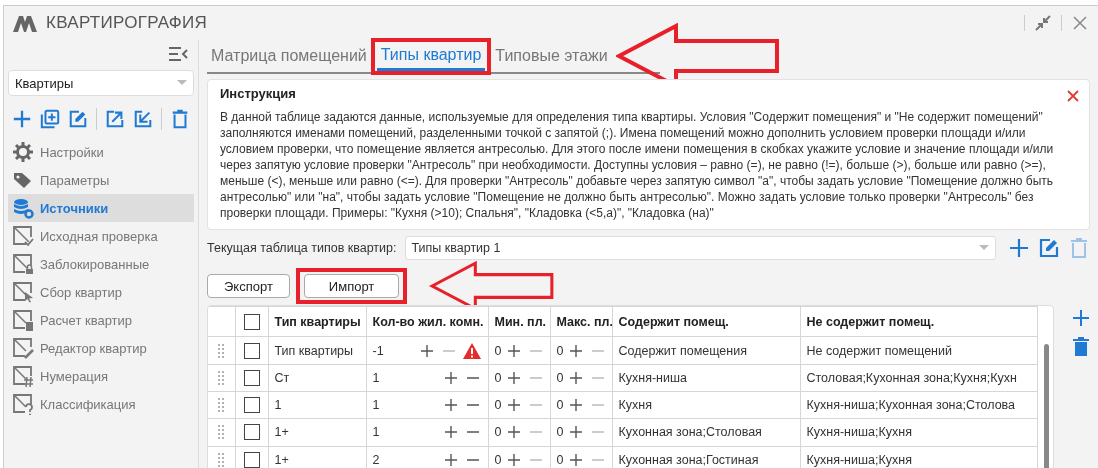 The image size is (1098, 468). Describe the element at coordinates (23, 208) in the screenshot. I see `database-gear-icon` at that location.